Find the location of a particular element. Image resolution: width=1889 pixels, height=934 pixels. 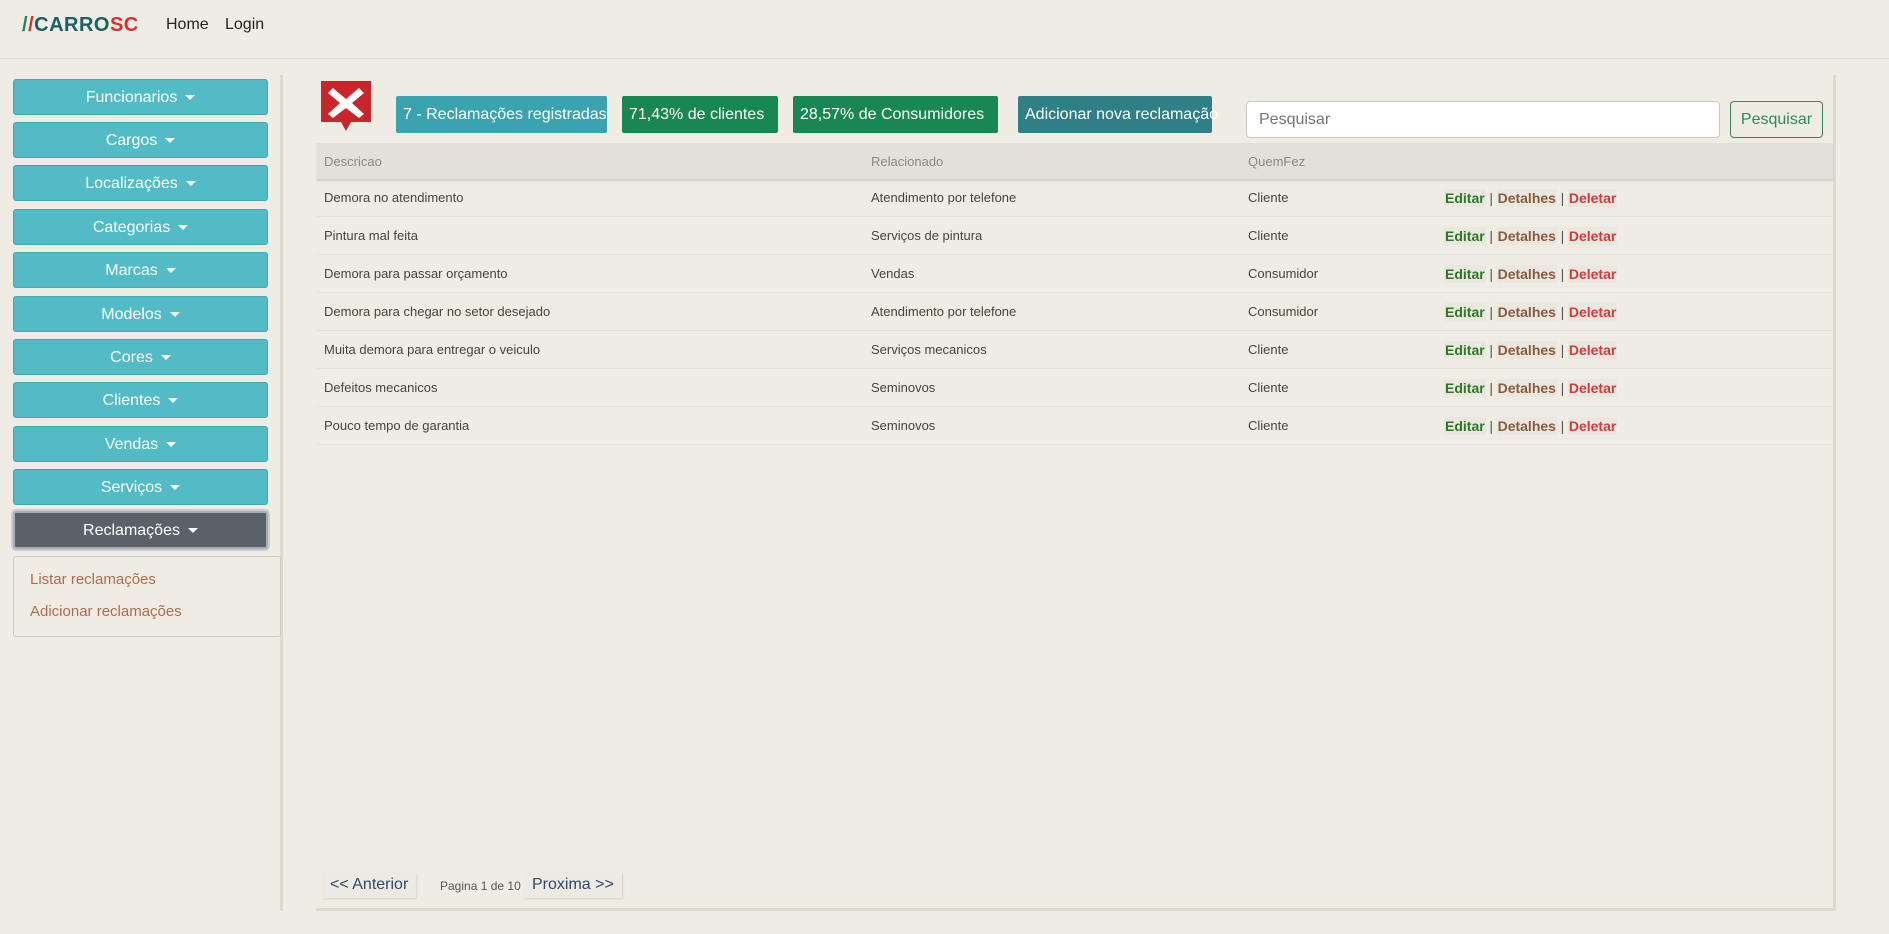

dropdown-item-adicionar-reclamacoes: Adicionar reclamações is located at coordinates (106, 611).